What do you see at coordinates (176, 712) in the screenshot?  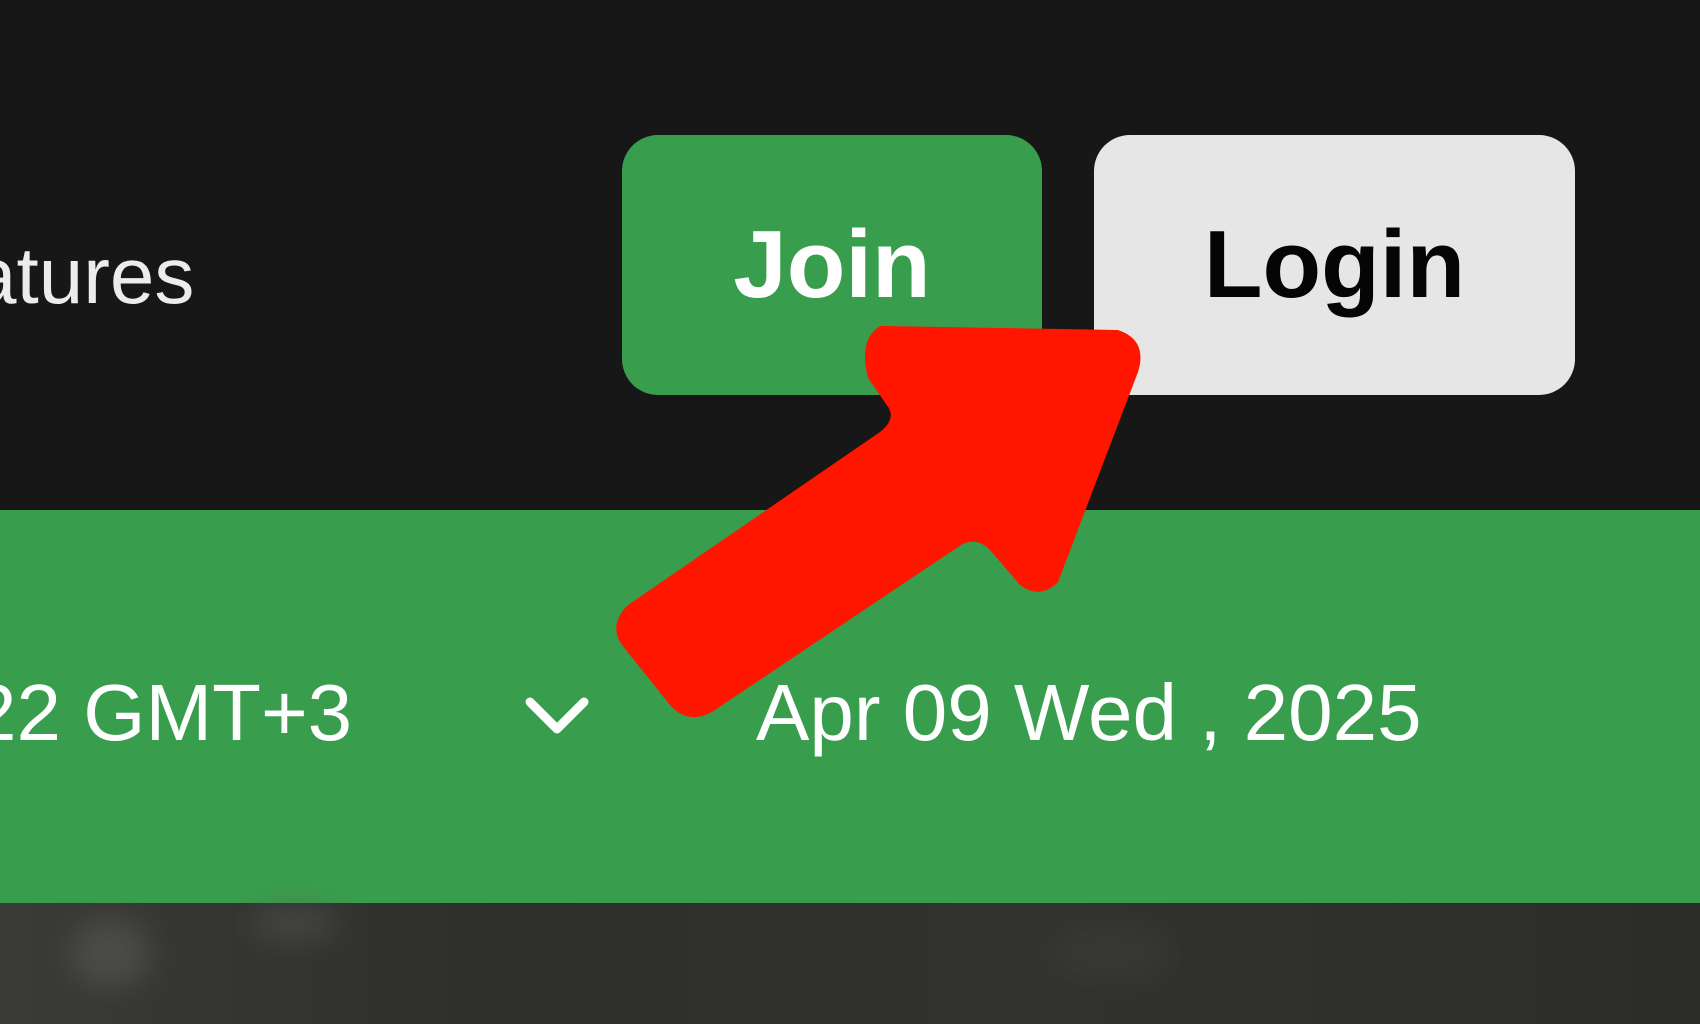 I see `timezone-display: 22 GMT+3` at bounding box center [176, 712].